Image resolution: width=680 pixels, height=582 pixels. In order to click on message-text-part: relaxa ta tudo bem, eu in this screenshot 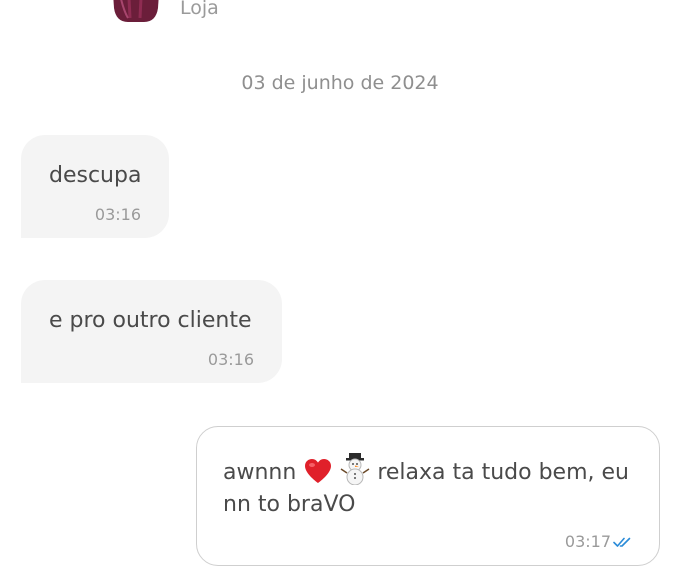, I will do `click(503, 472)`.